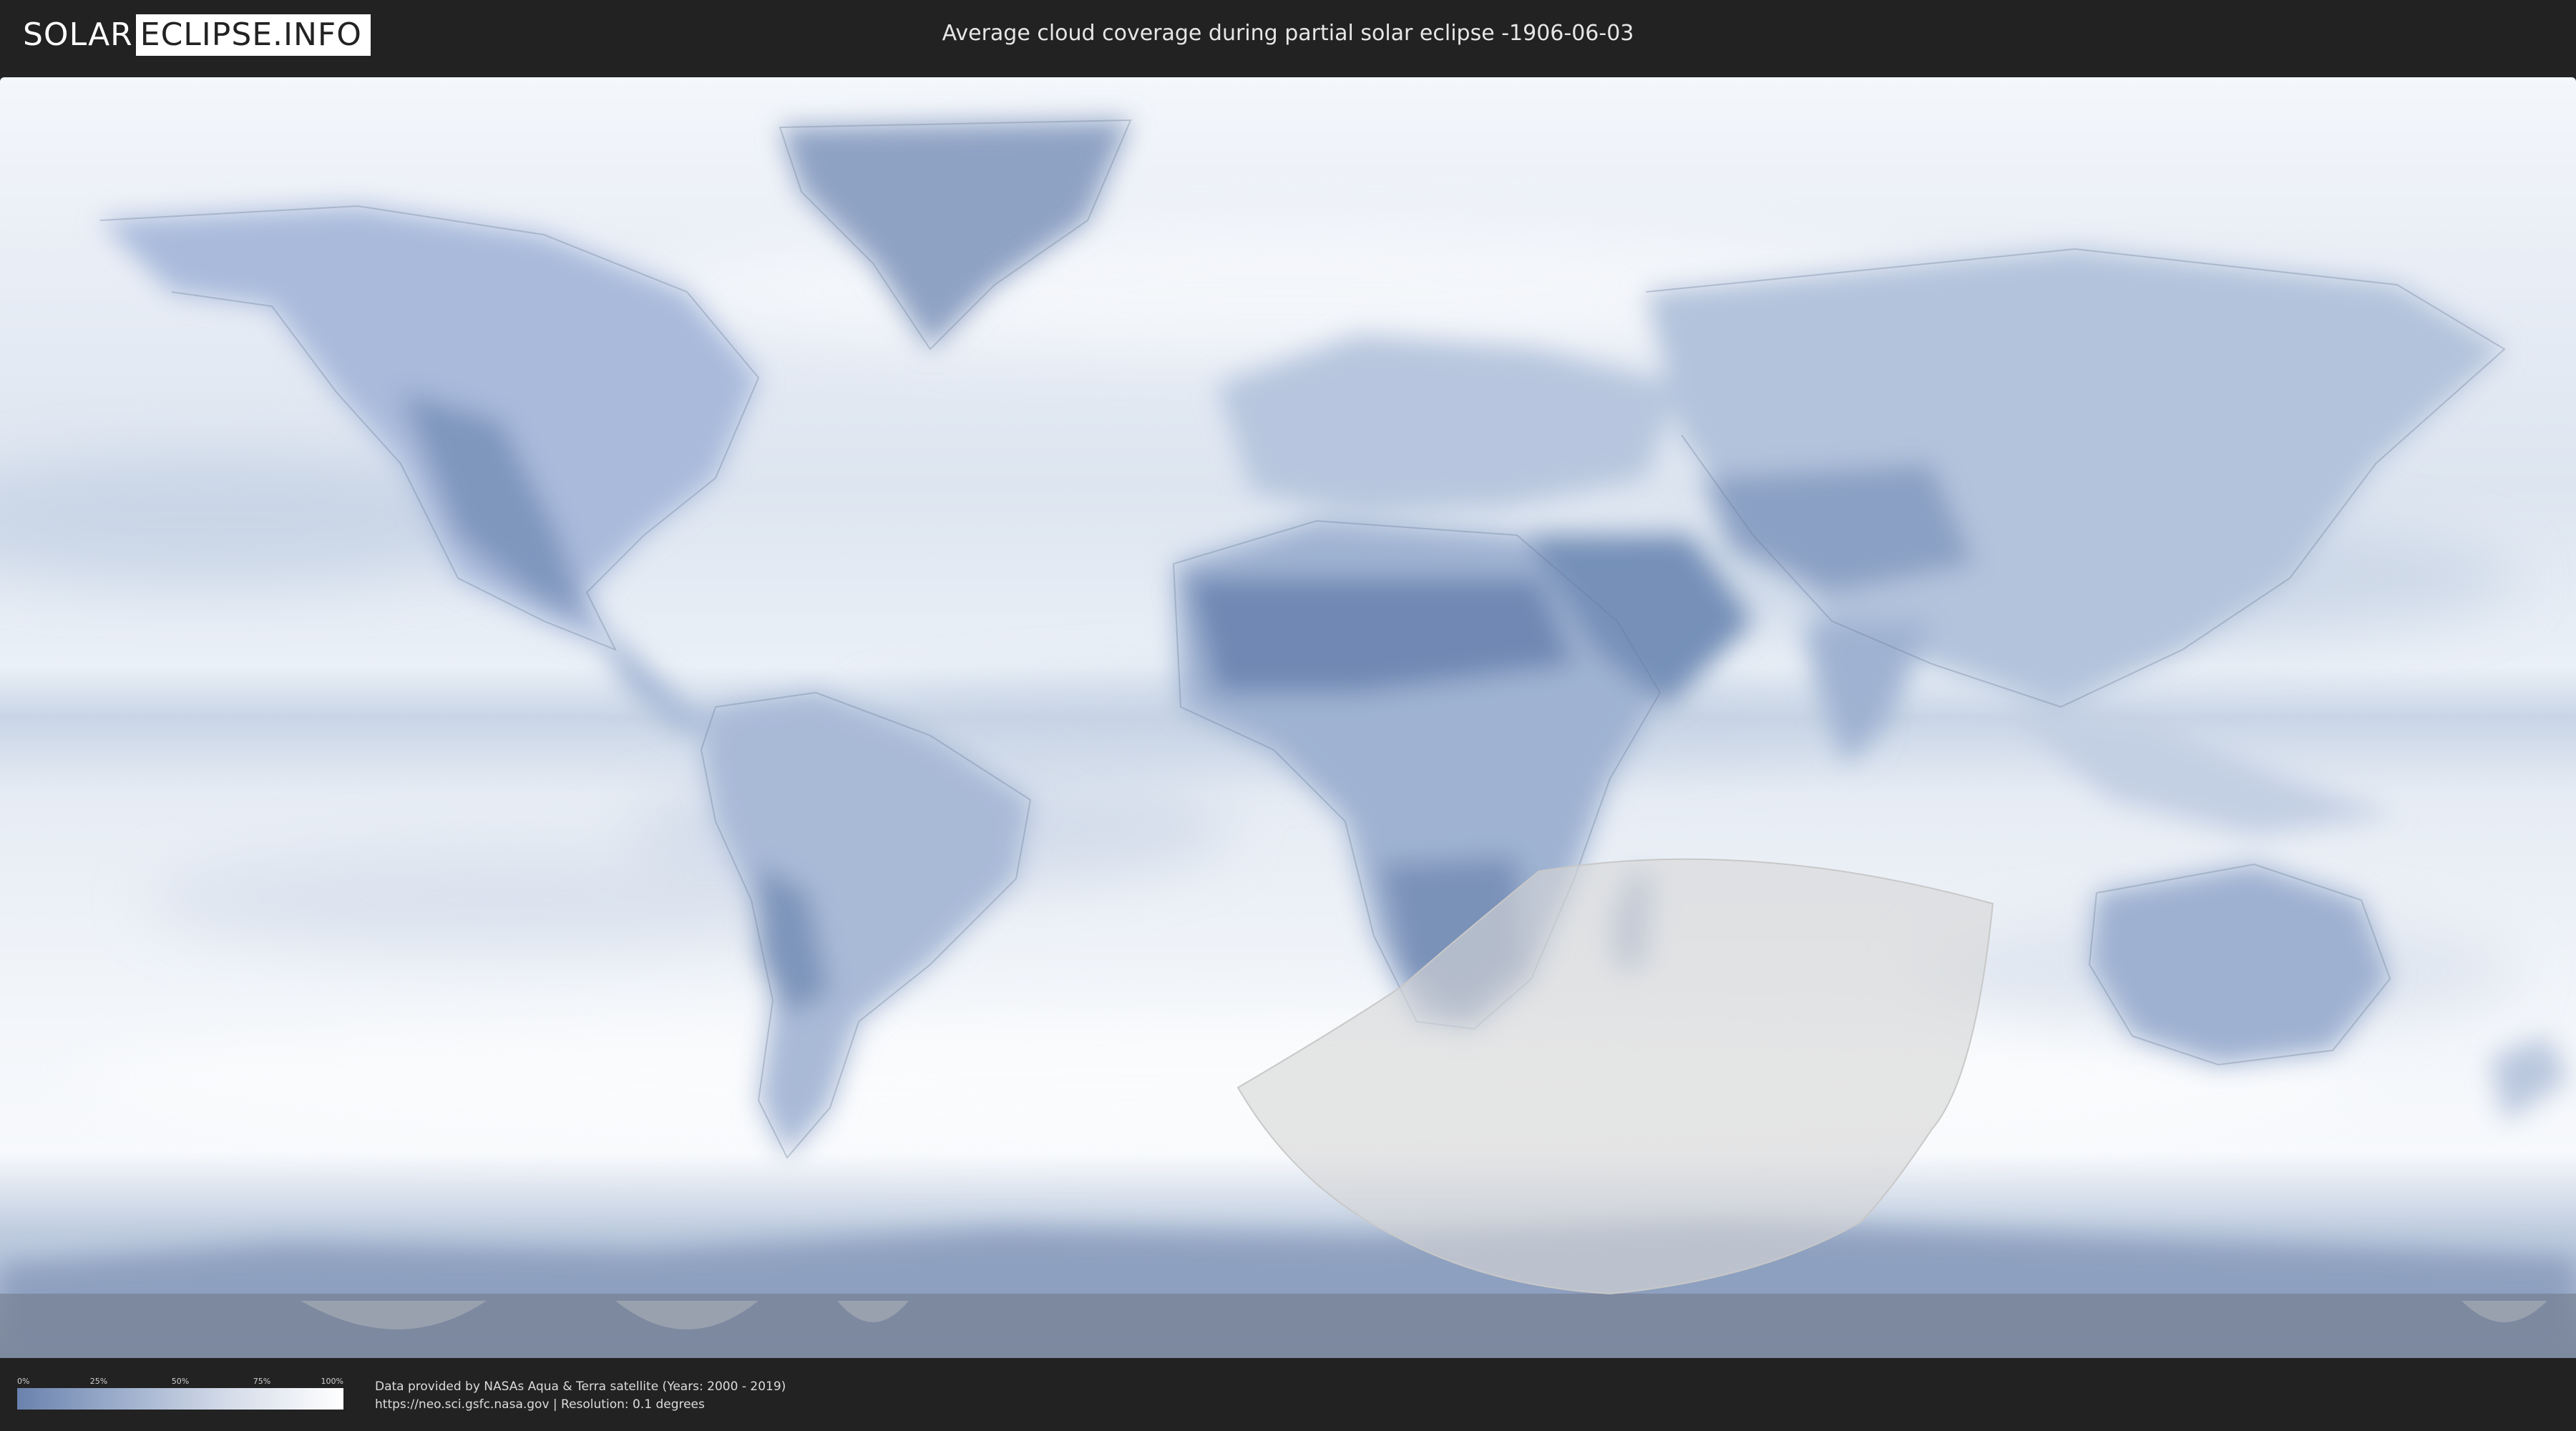  What do you see at coordinates (23, 1382) in the screenshot?
I see `legend-tick-0: 0%` at bounding box center [23, 1382].